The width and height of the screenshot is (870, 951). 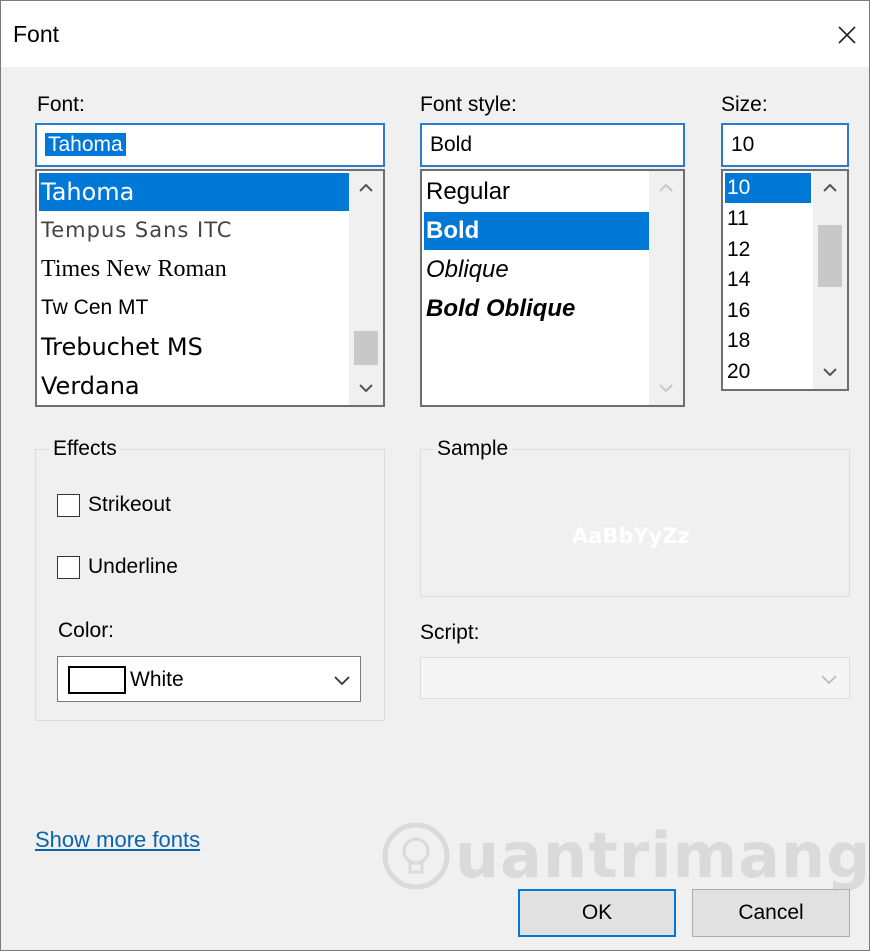 What do you see at coordinates (468, 104) in the screenshot?
I see `font-style-label: Font style:` at bounding box center [468, 104].